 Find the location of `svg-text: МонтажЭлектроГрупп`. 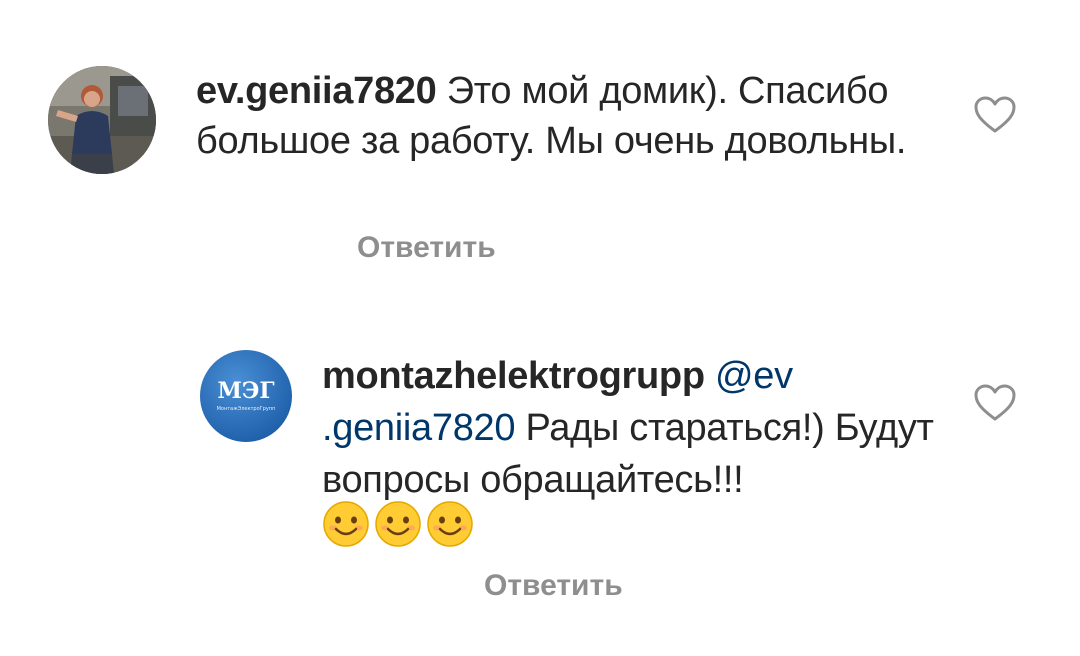

svg-text: МонтажЭлектроГрупп is located at coordinates (246, 409).